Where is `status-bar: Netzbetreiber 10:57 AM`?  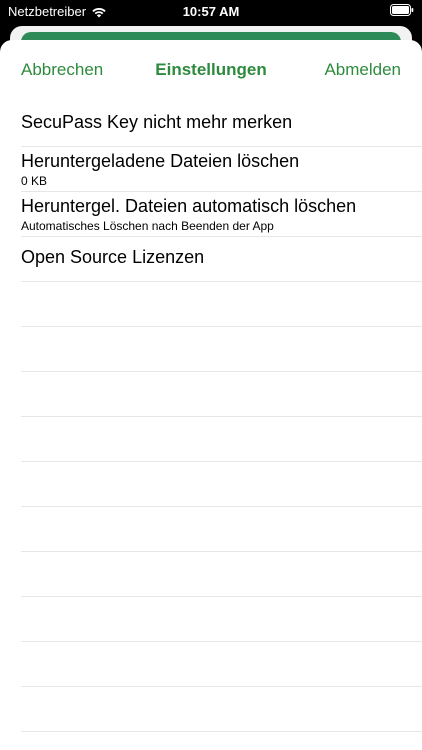
status-bar: Netzbetreiber 10:57 AM is located at coordinates (211, 12).